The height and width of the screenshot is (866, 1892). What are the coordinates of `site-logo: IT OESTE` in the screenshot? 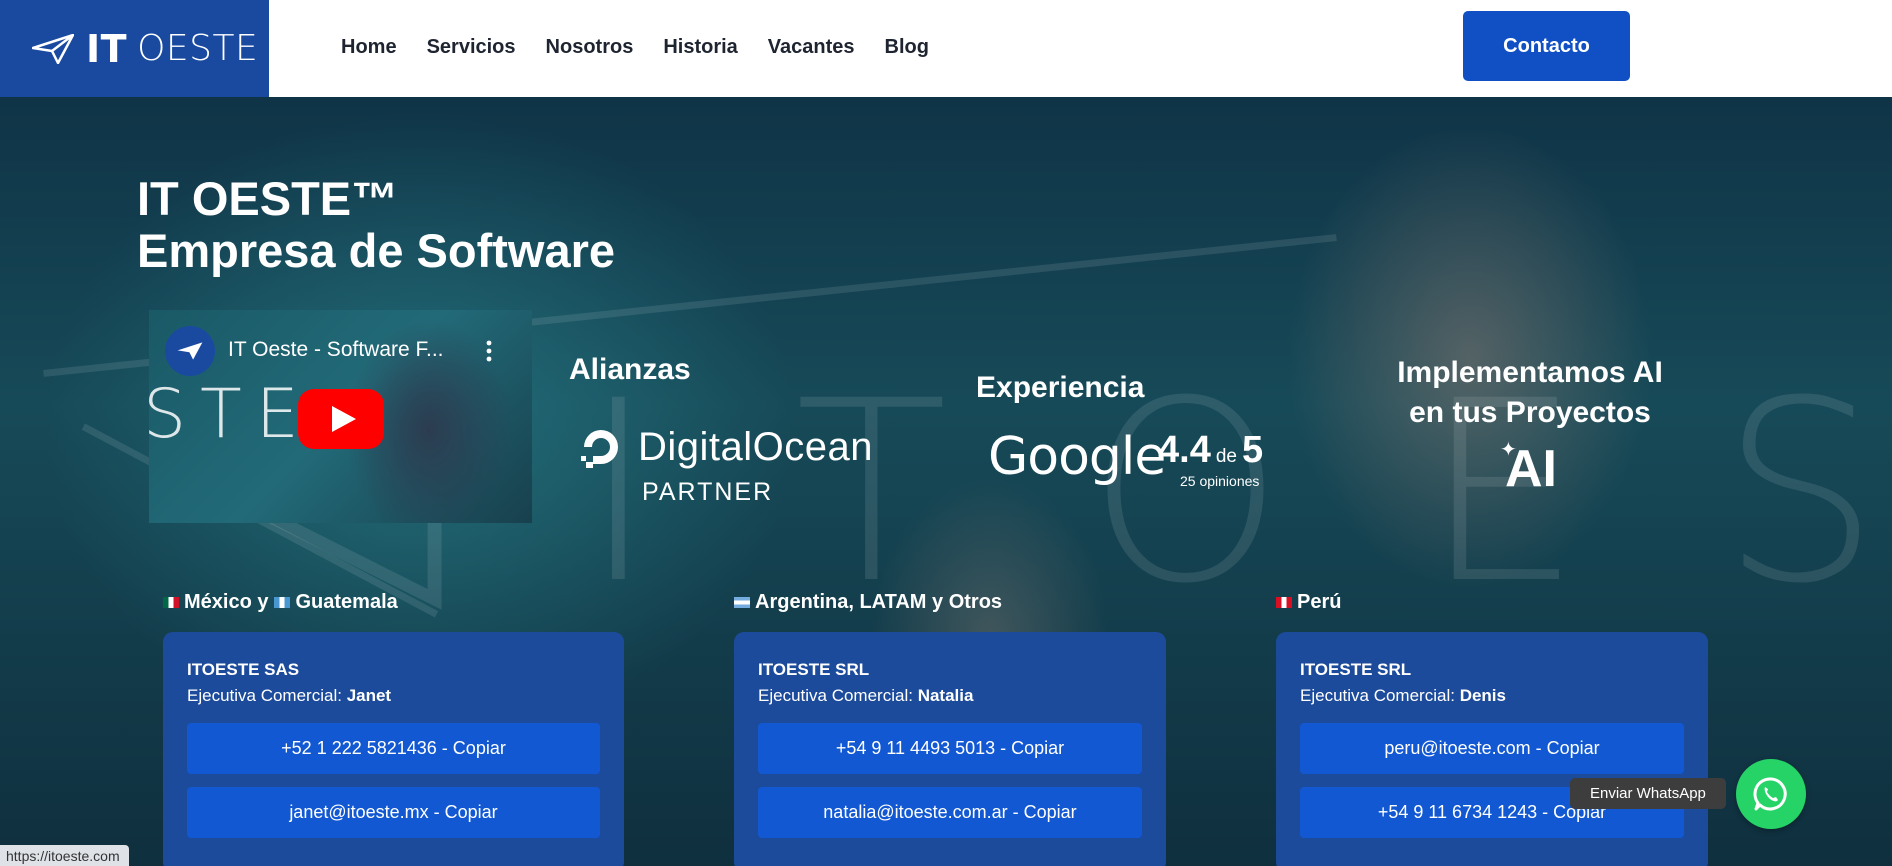 It's located at (134, 48).